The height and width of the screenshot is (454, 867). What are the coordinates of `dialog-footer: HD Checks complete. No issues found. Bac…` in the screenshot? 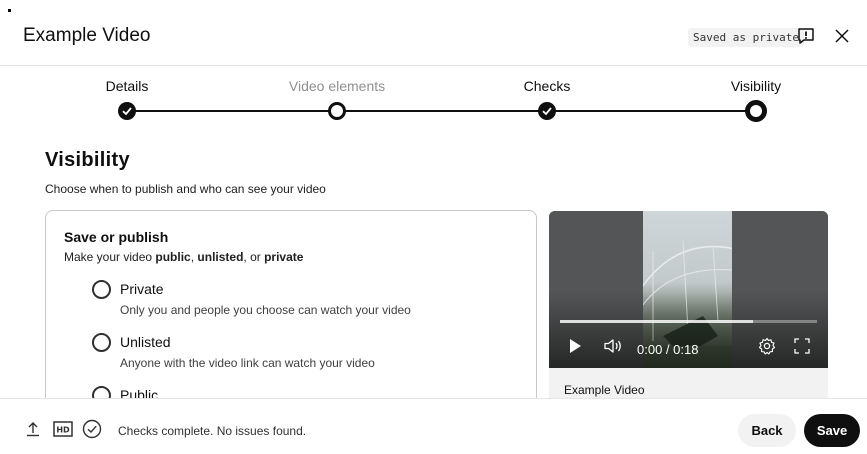 It's located at (433, 426).